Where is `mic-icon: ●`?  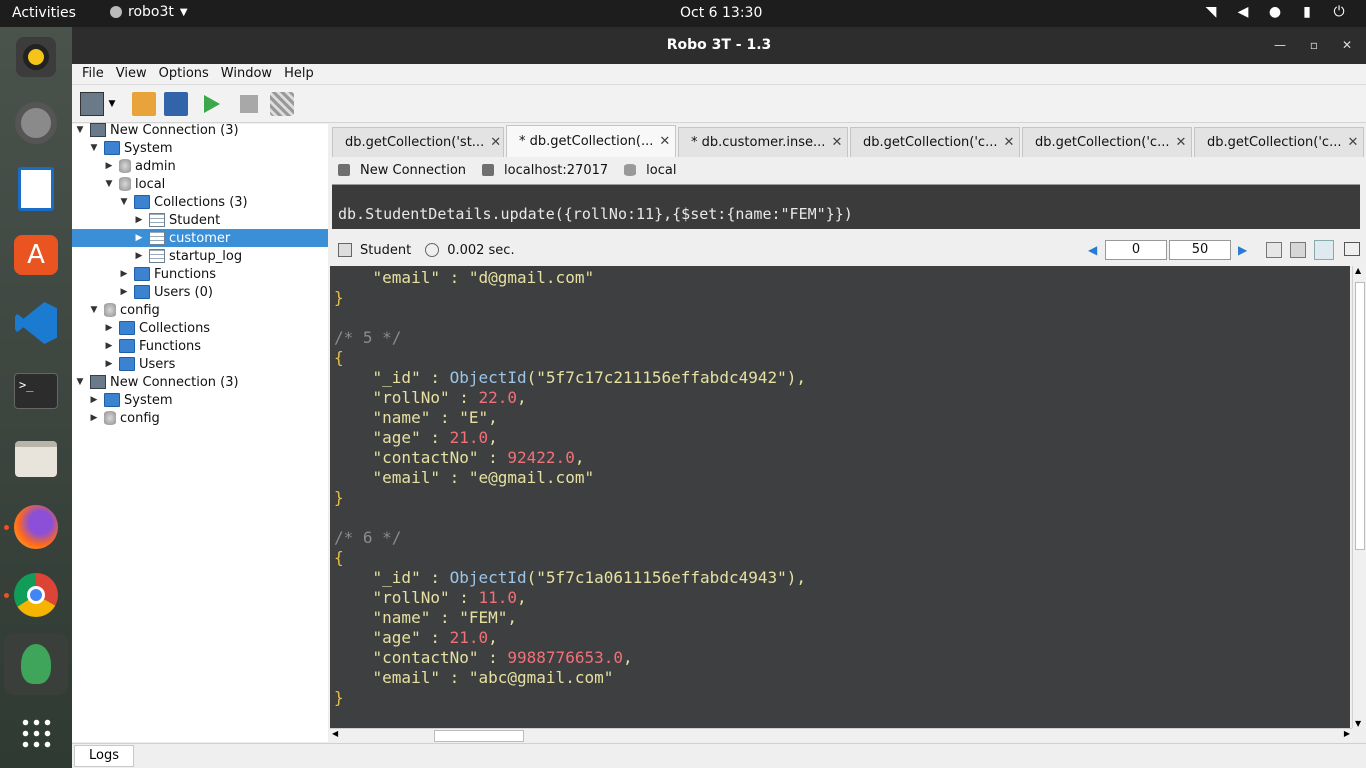 mic-icon: ● is located at coordinates (1275, 12).